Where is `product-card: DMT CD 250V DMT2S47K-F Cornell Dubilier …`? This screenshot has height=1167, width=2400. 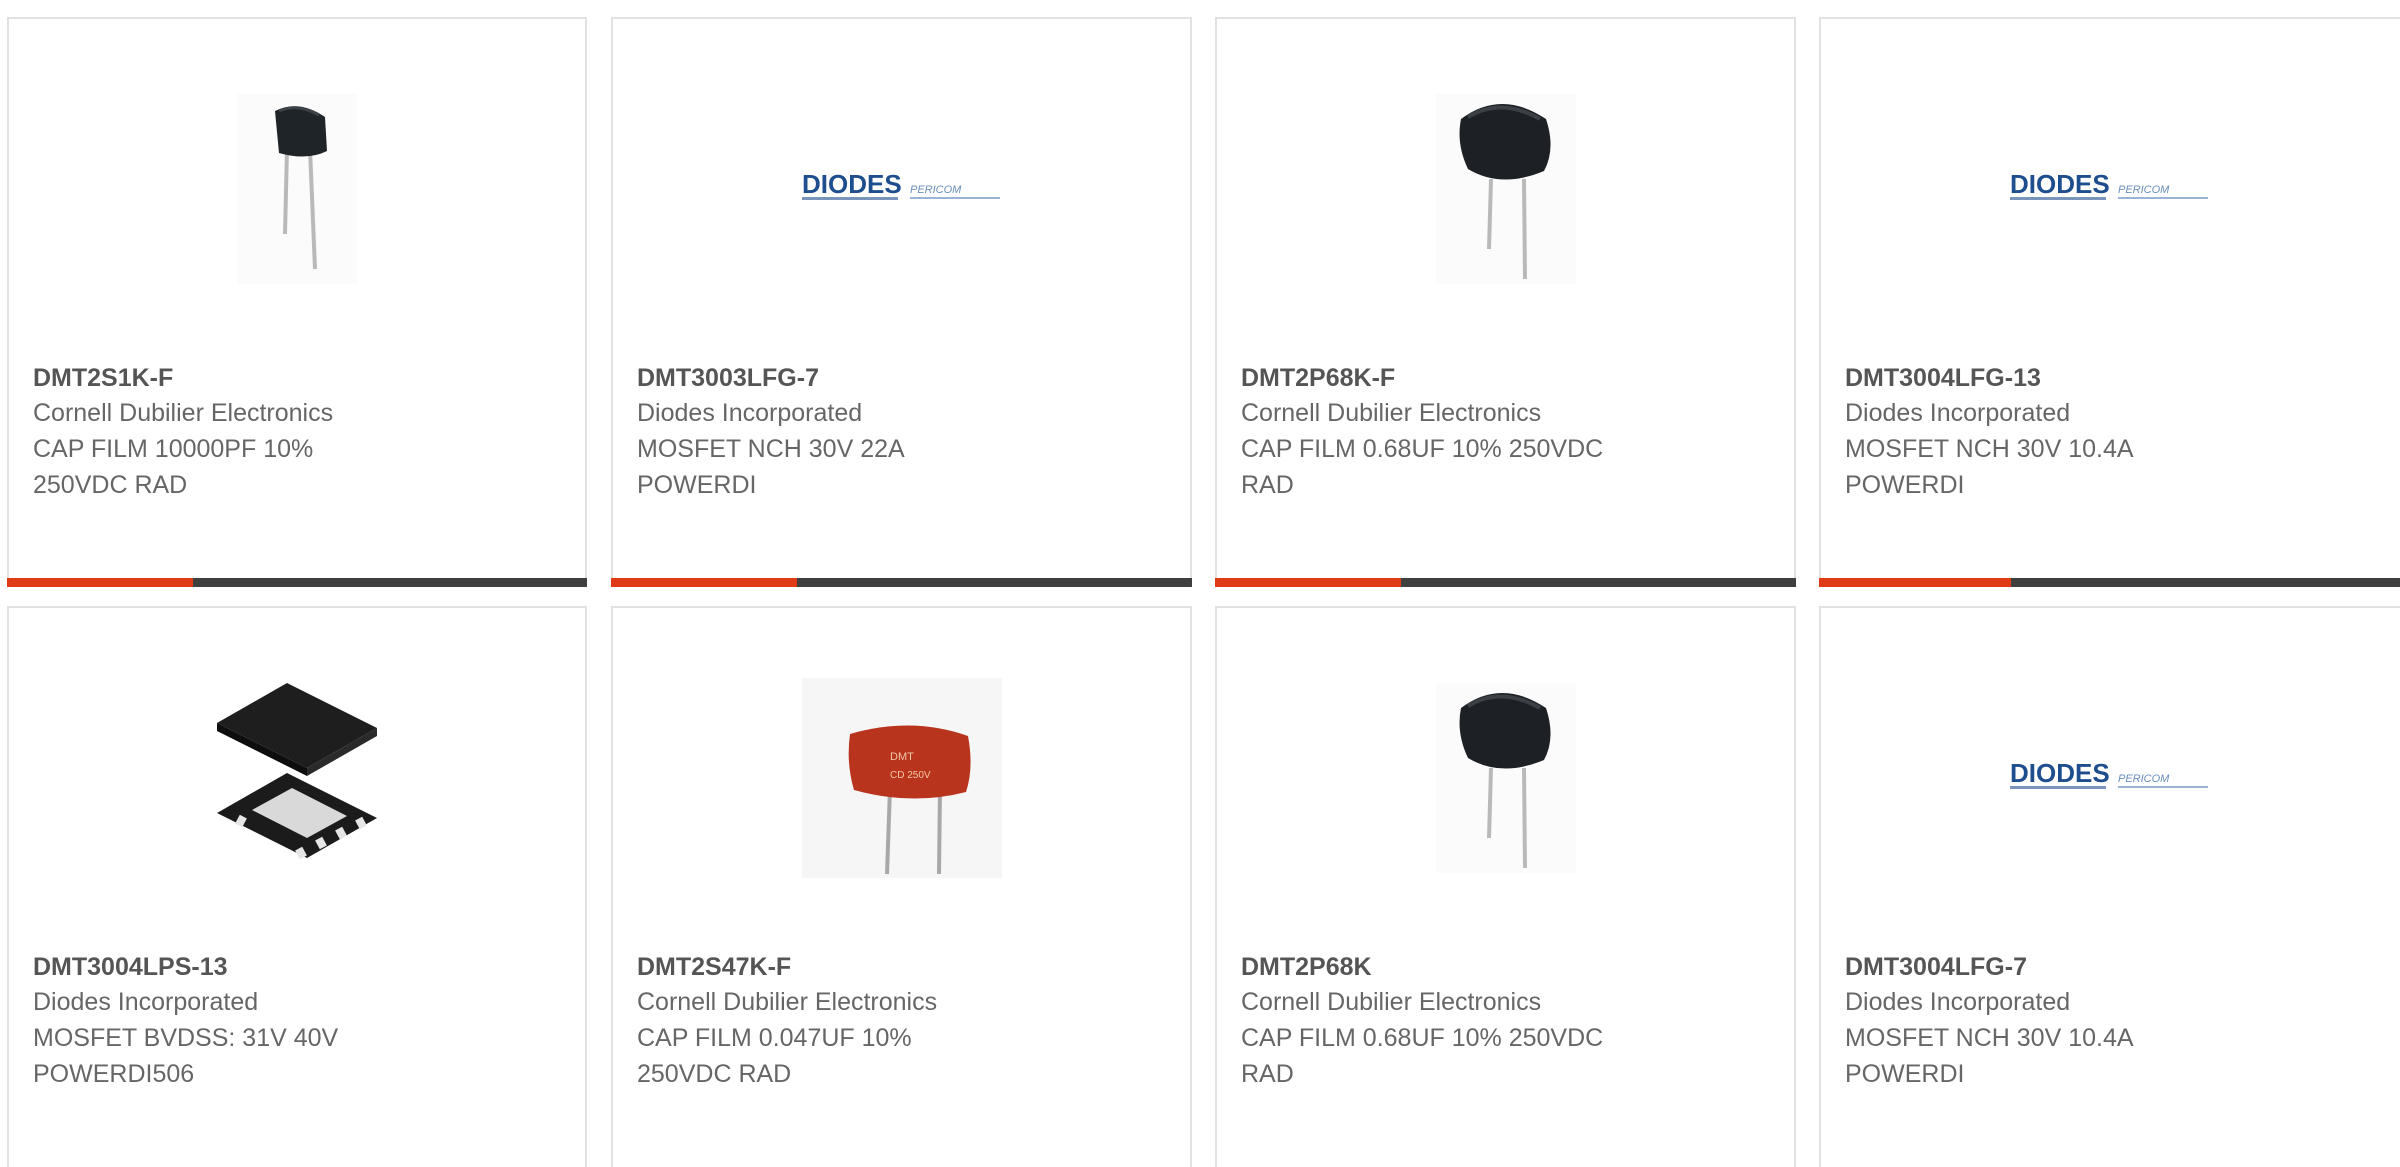
product-card: DMT CD 250V DMT2S47K-F Cornell Dubilier … is located at coordinates (901, 886).